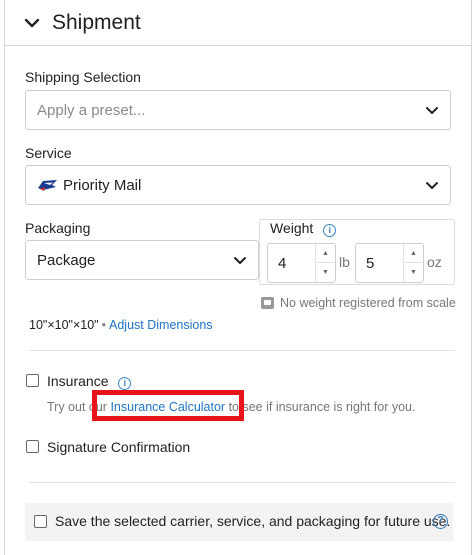  I want to click on section-title: Shipment, so click(96, 22).